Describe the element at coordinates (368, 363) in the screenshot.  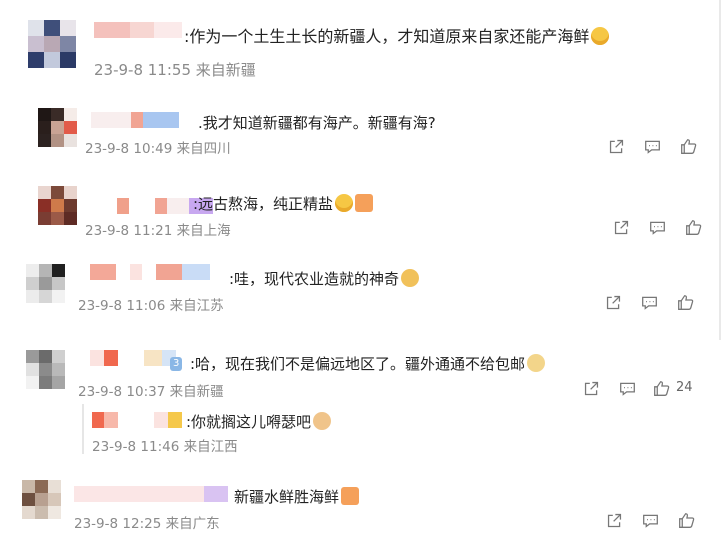
I see `comment-text: :哈，现在我们不是偏远地区了。疆外通通不给包邮` at that location.